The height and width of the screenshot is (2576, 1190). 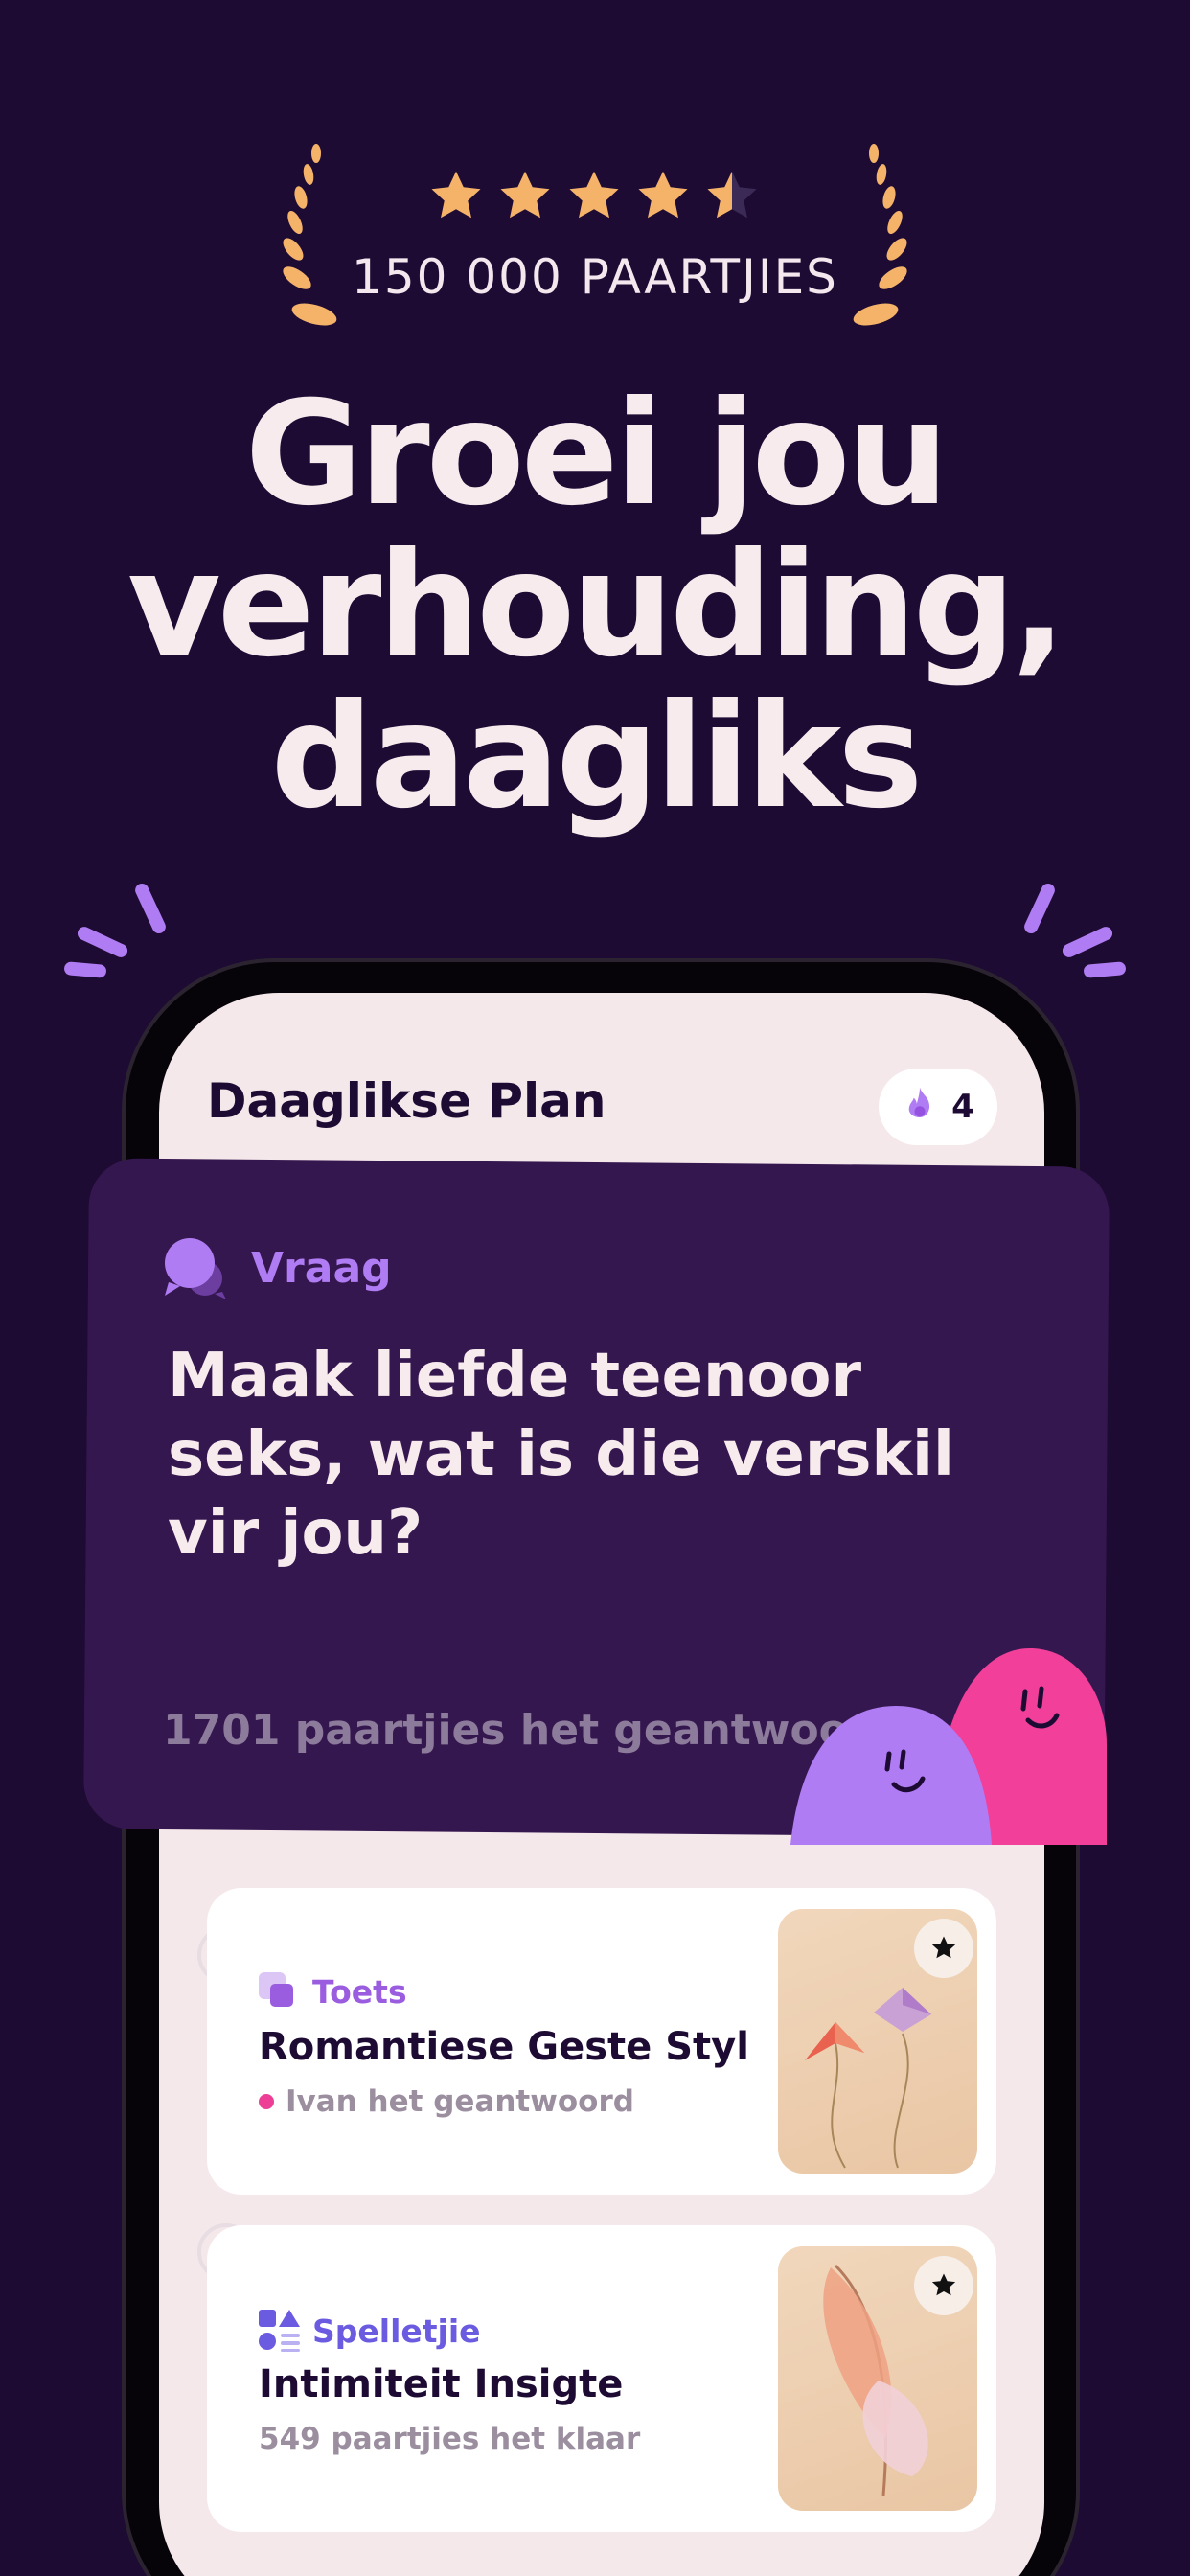 What do you see at coordinates (266, 2101) in the screenshot?
I see `status-dot` at bounding box center [266, 2101].